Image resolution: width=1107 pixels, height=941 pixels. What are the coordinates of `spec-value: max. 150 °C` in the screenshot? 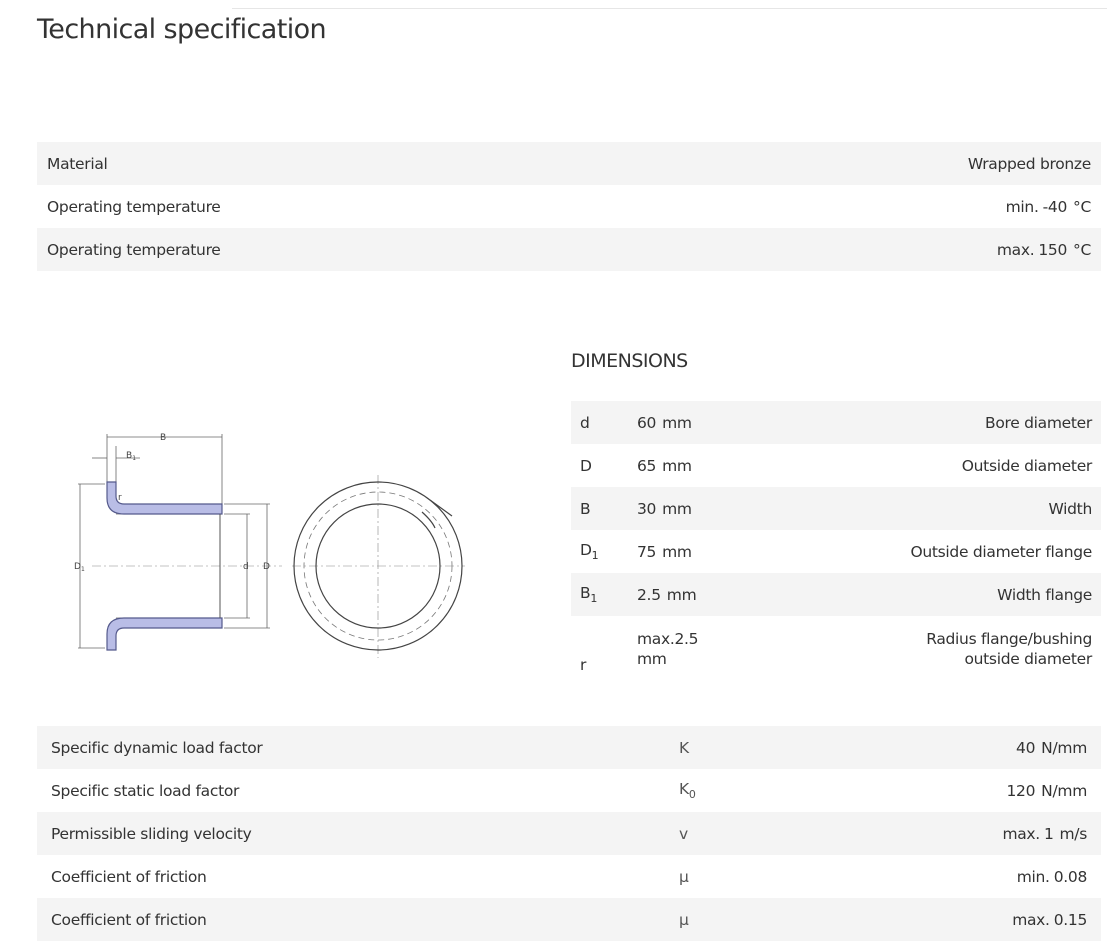 It's located at (1044, 250).